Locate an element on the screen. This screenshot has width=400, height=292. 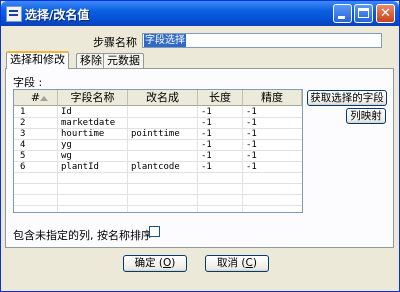
column-header-length: 长度 is located at coordinates (220, 98).